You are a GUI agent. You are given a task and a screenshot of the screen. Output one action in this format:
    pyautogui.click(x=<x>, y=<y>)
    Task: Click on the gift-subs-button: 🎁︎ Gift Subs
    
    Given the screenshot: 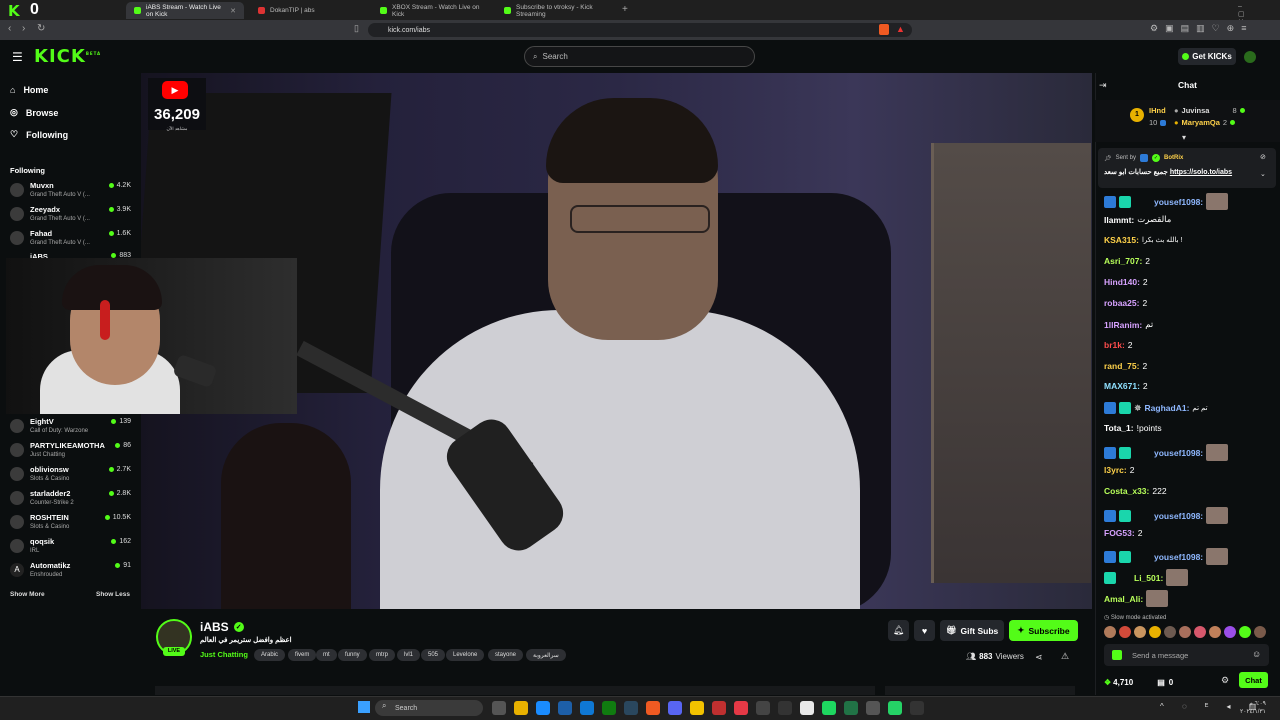 What is the action you would take?
    pyautogui.click(x=972, y=630)
    